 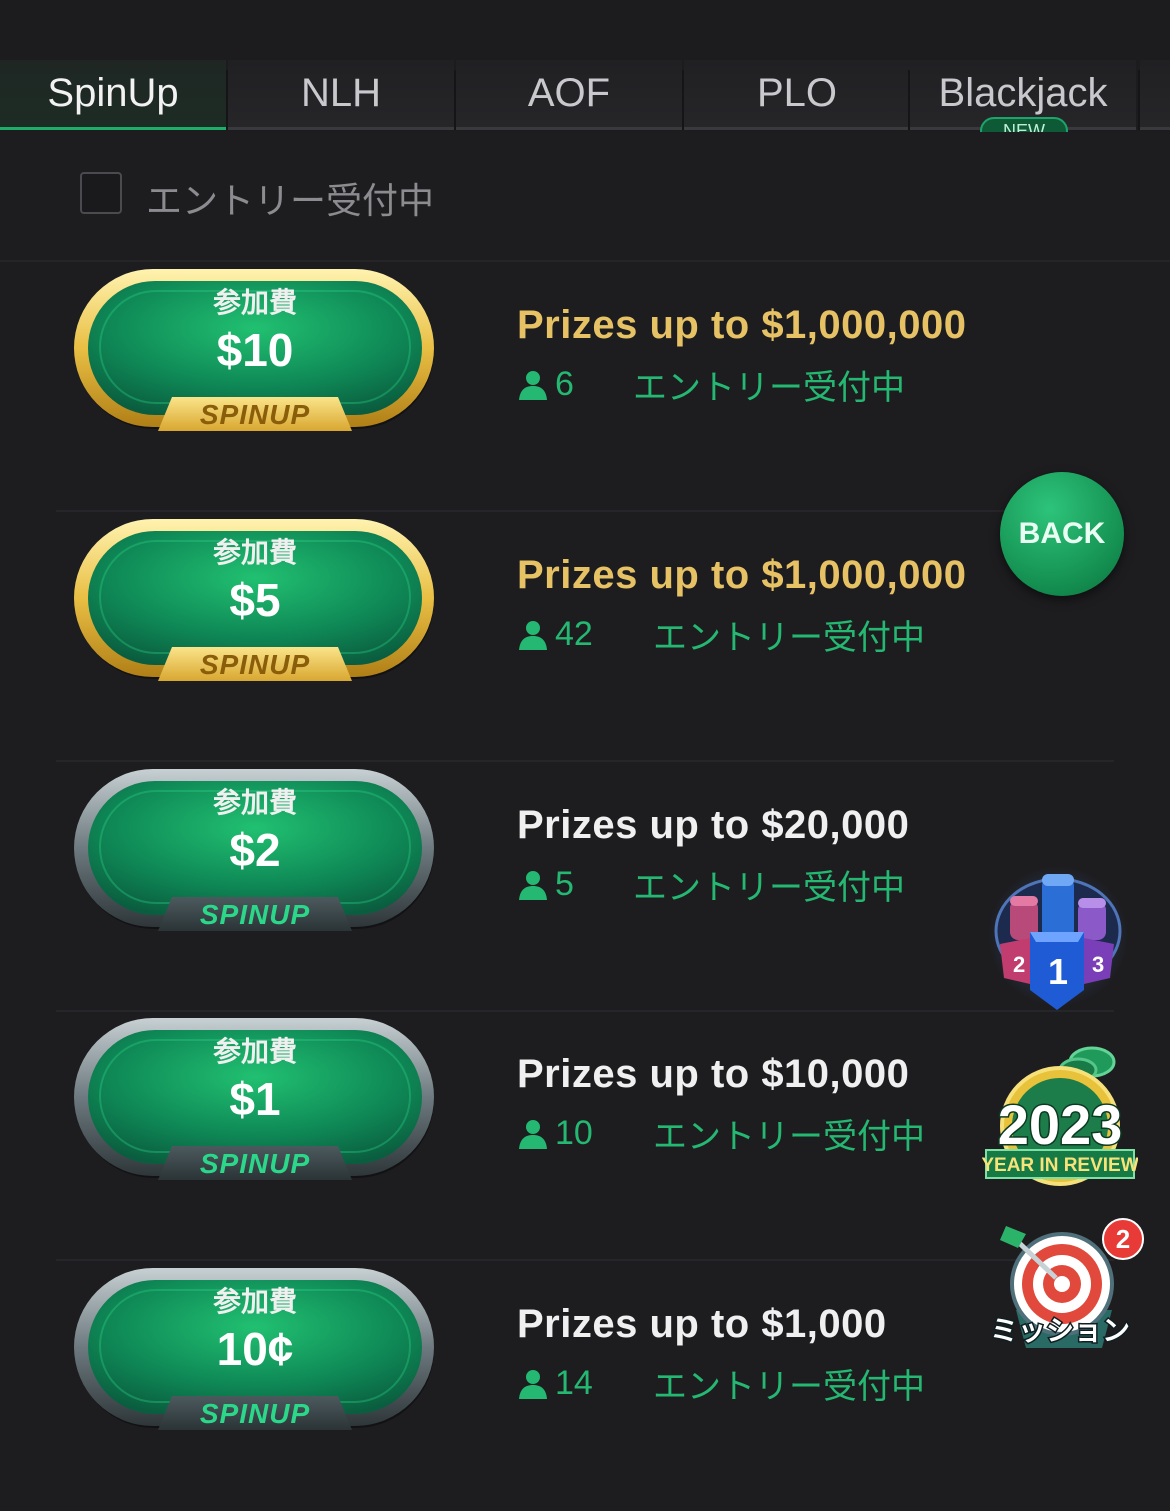 I want to click on entry-fee-amount: $2, so click(x=255, y=850).